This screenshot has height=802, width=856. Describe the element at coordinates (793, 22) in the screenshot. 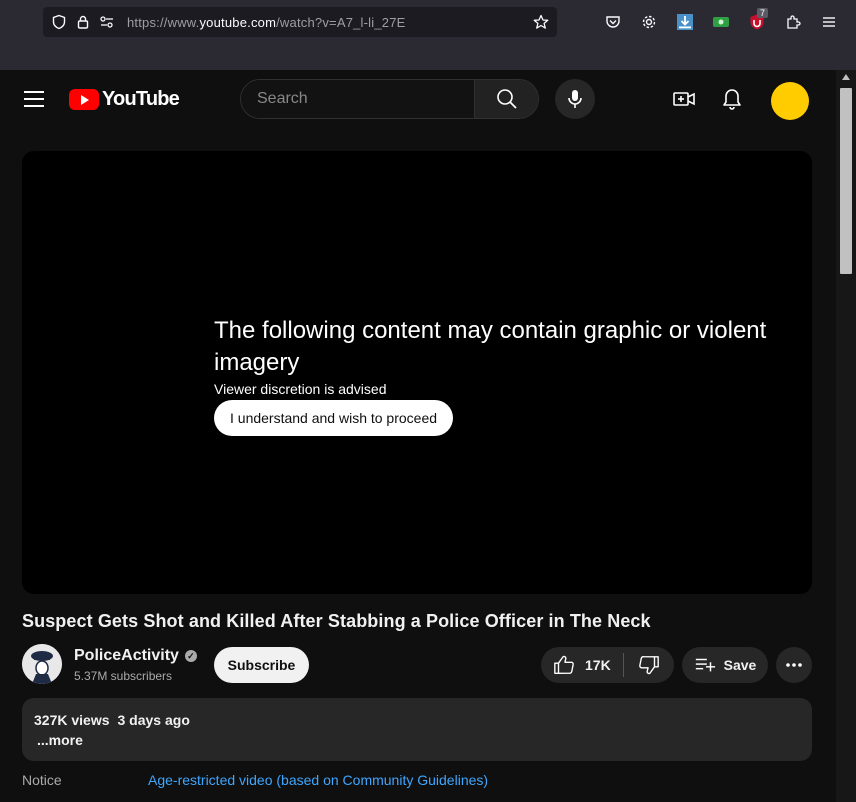

I see `extensions-puzzle-icon` at that location.